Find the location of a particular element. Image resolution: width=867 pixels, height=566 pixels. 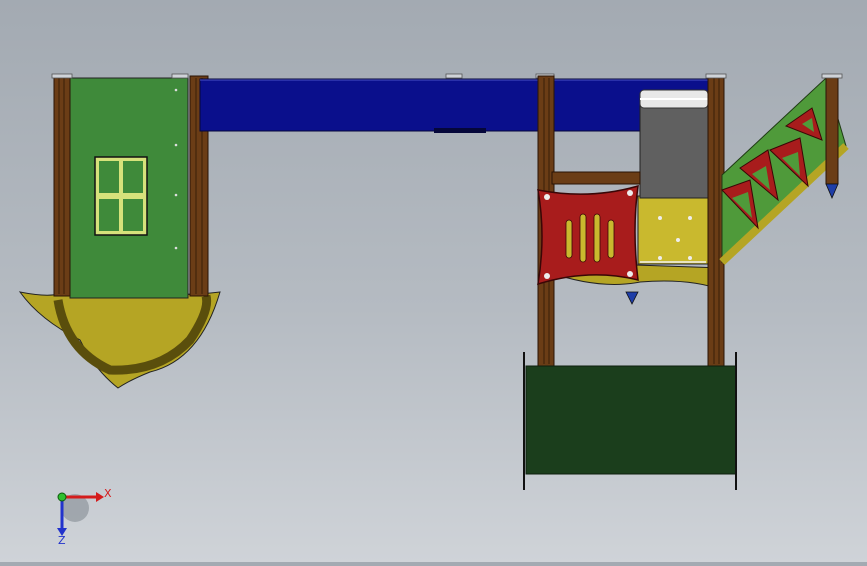

left-tower is located at coordinates (119, 231).